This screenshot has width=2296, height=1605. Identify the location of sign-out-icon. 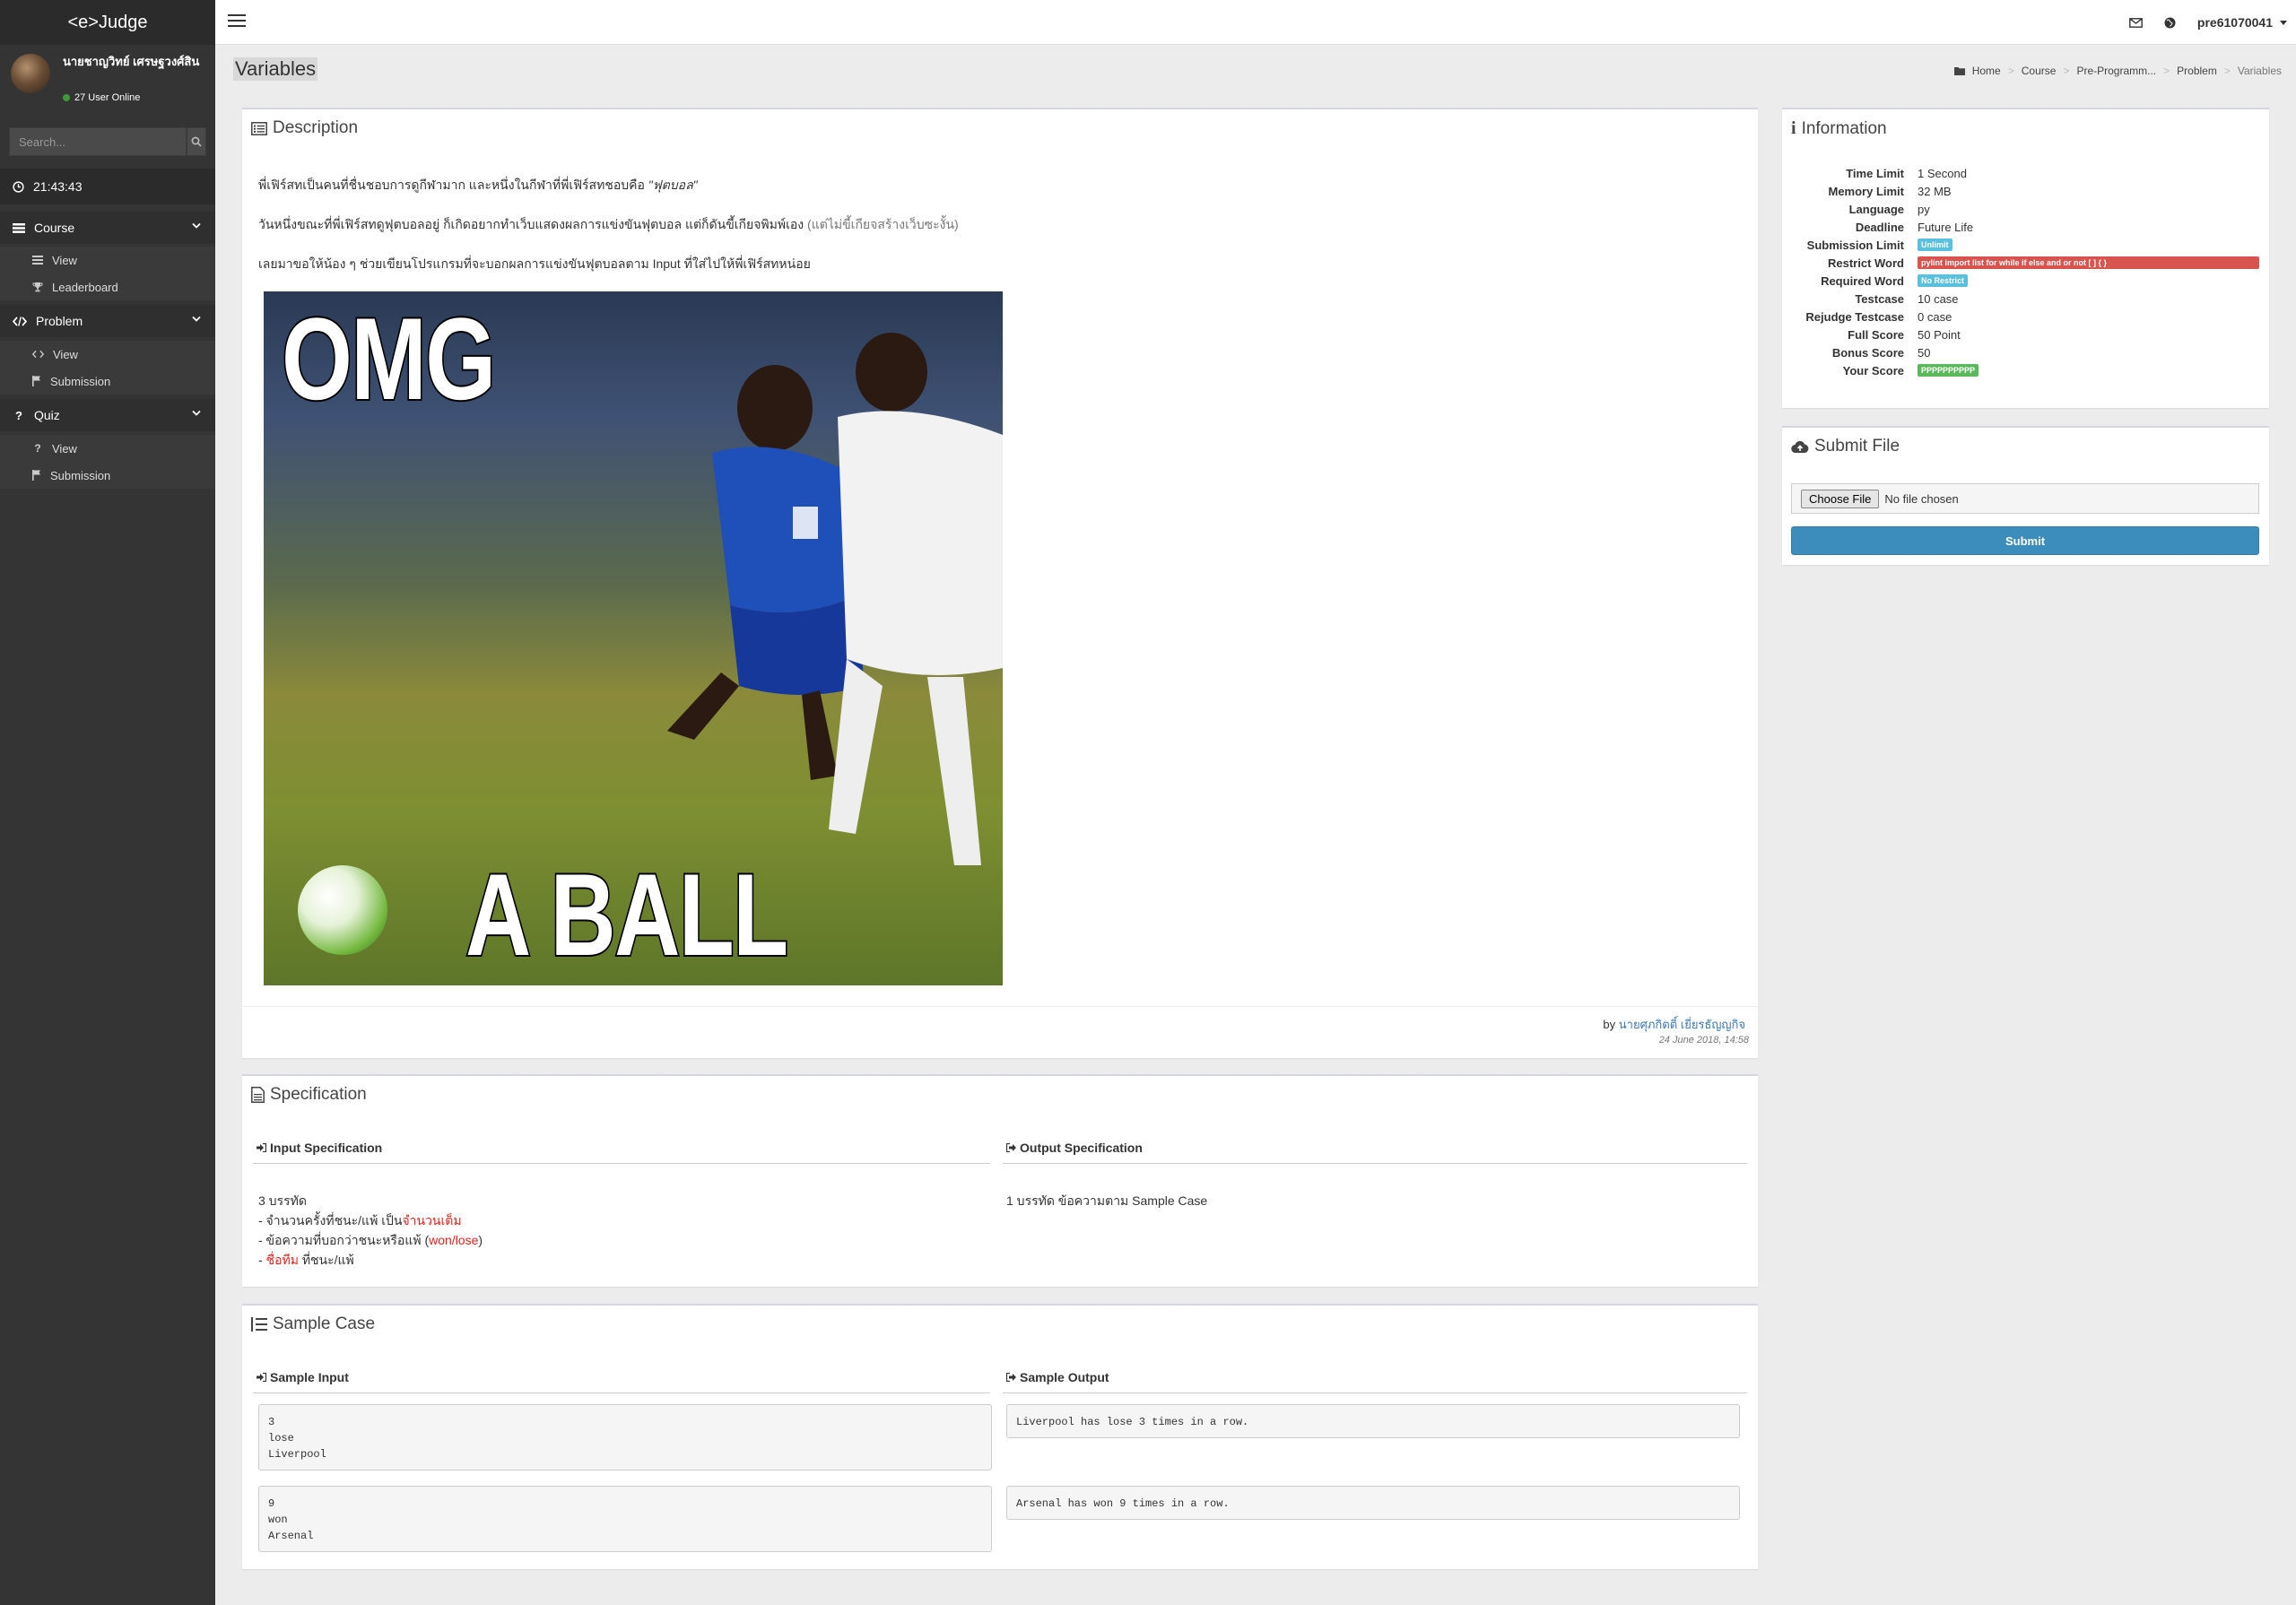
(1011, 1147).